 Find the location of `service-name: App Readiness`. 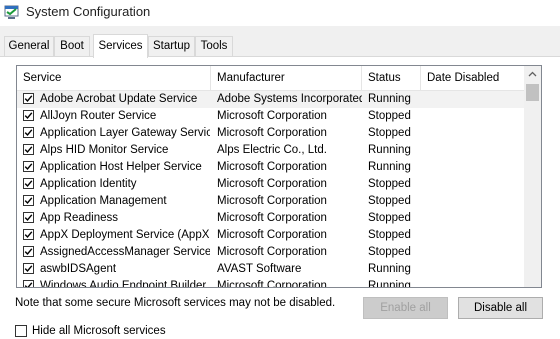

service-name: App Readiness is located at coordinates (79, 218).